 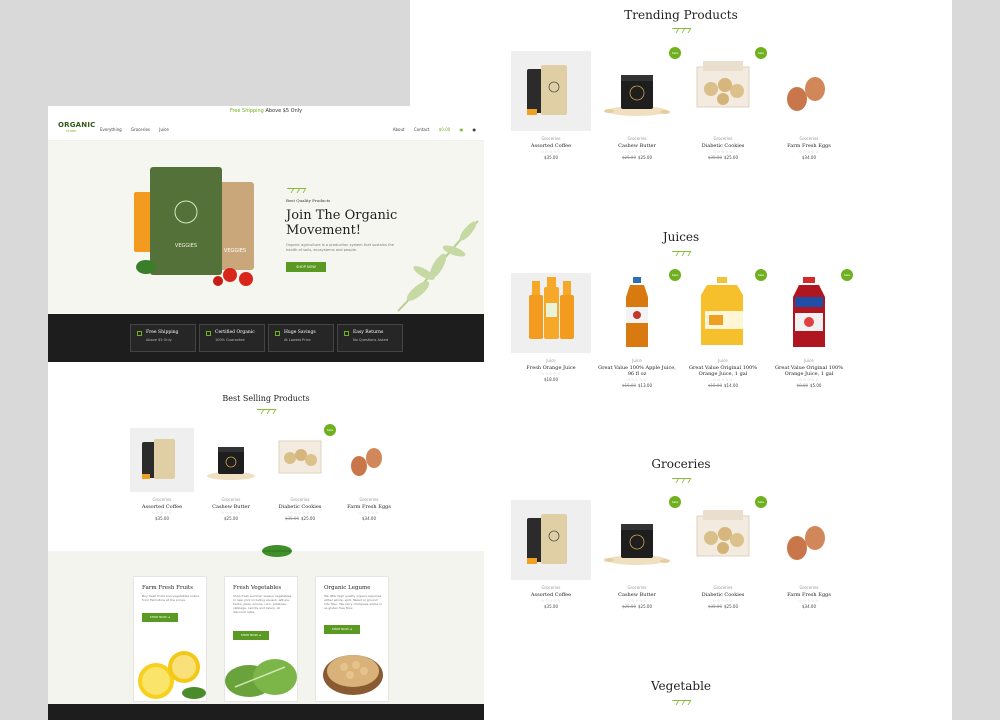 I want to click on nav-link-everything: Everything, so click(x=111, y=129).